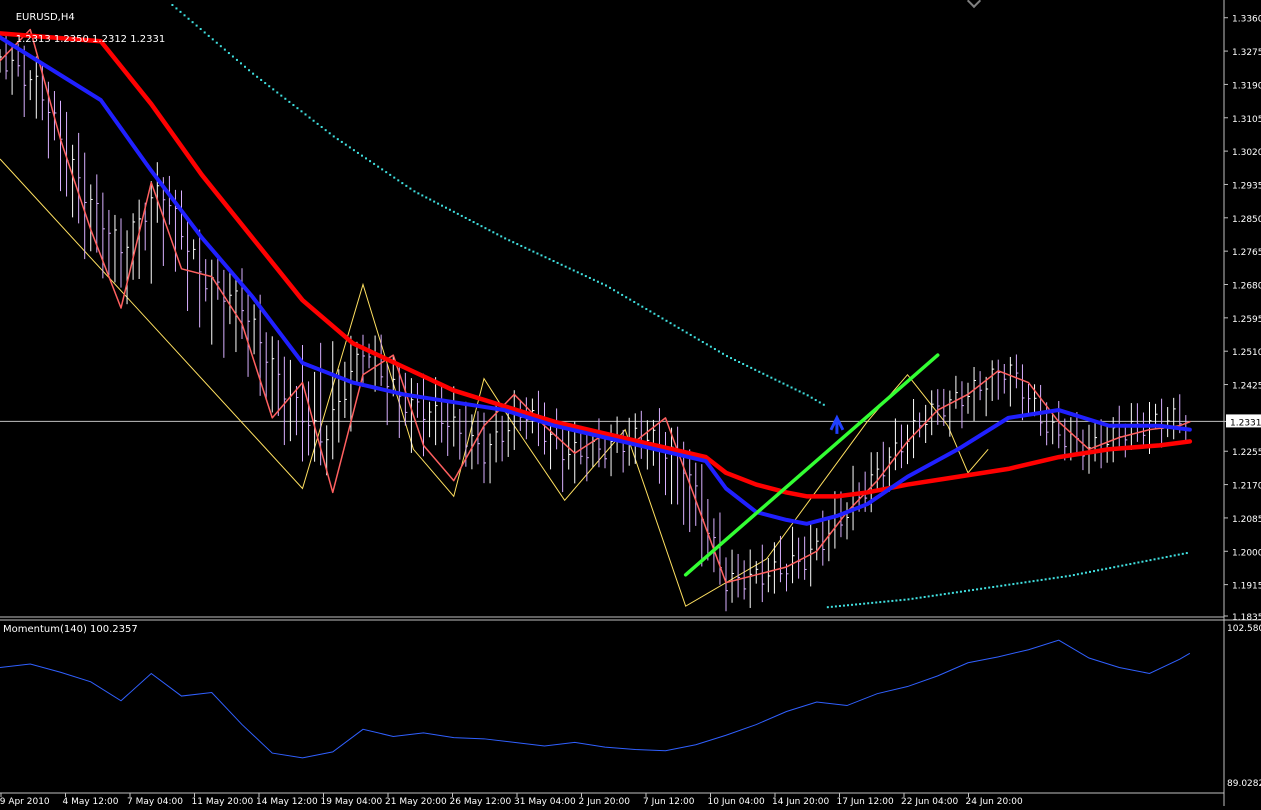  What do you see at coordinates (25, 801) in the screenshot?
I see `x-tick-label: 29 Apr 2010` at bounding box center [25, 801].